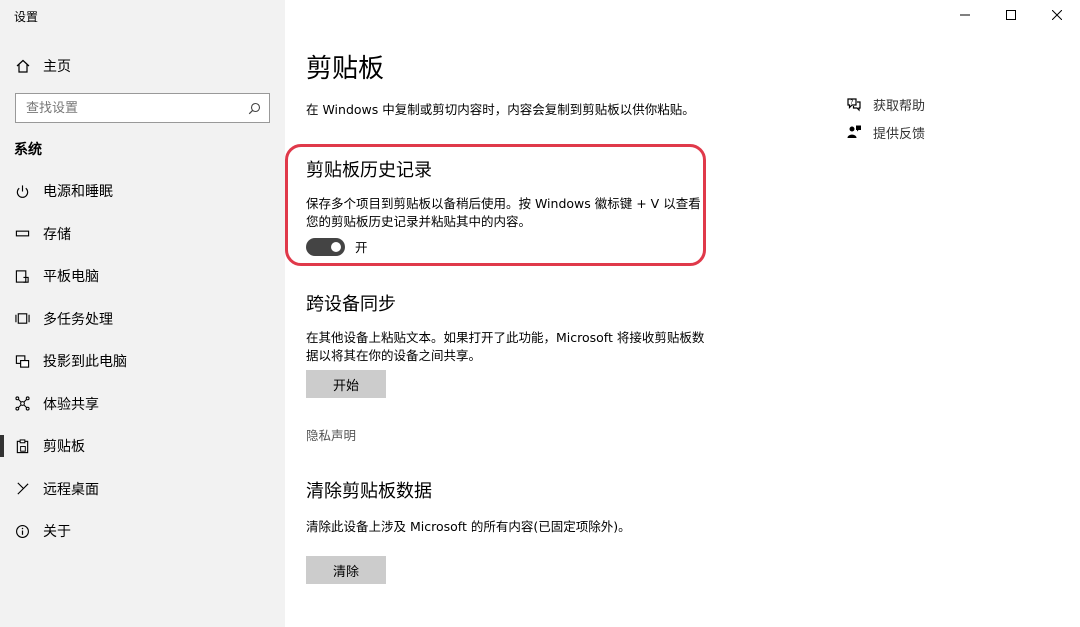 This screenshot has width=1080, height=627. Describe the element at coordinates (142, 489) in the screenshot. I see `sidebar-item-remote-desktop: 远程桌面` at that location.